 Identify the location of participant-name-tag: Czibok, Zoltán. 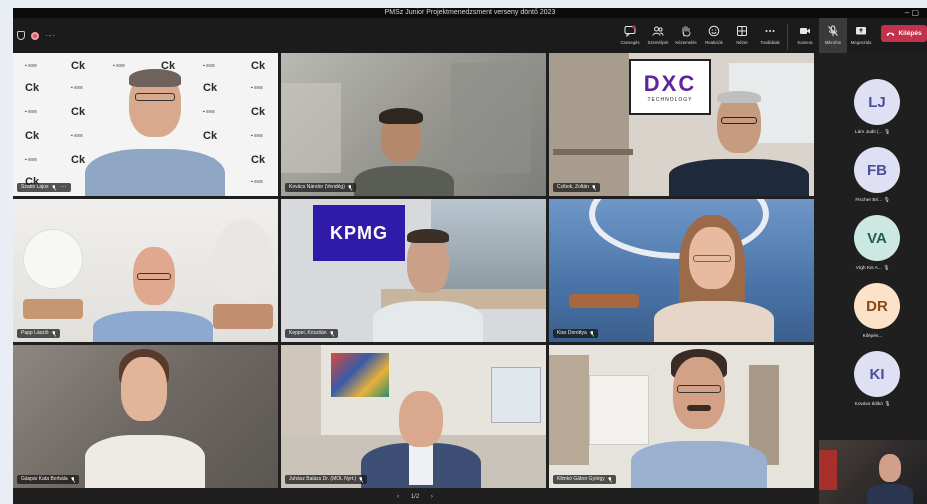
(576, 187).